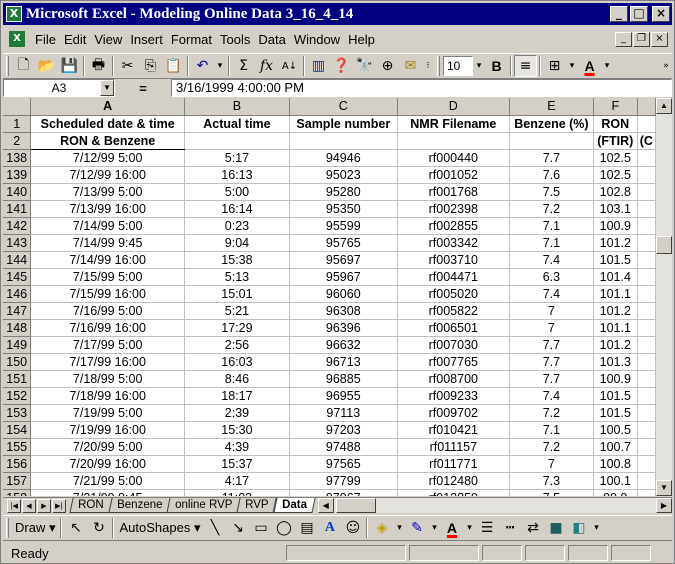 The image size is (675, 564). Describe the element at coordinates (661, 14) in the screenshot. I see `close-button: ×` at that location.